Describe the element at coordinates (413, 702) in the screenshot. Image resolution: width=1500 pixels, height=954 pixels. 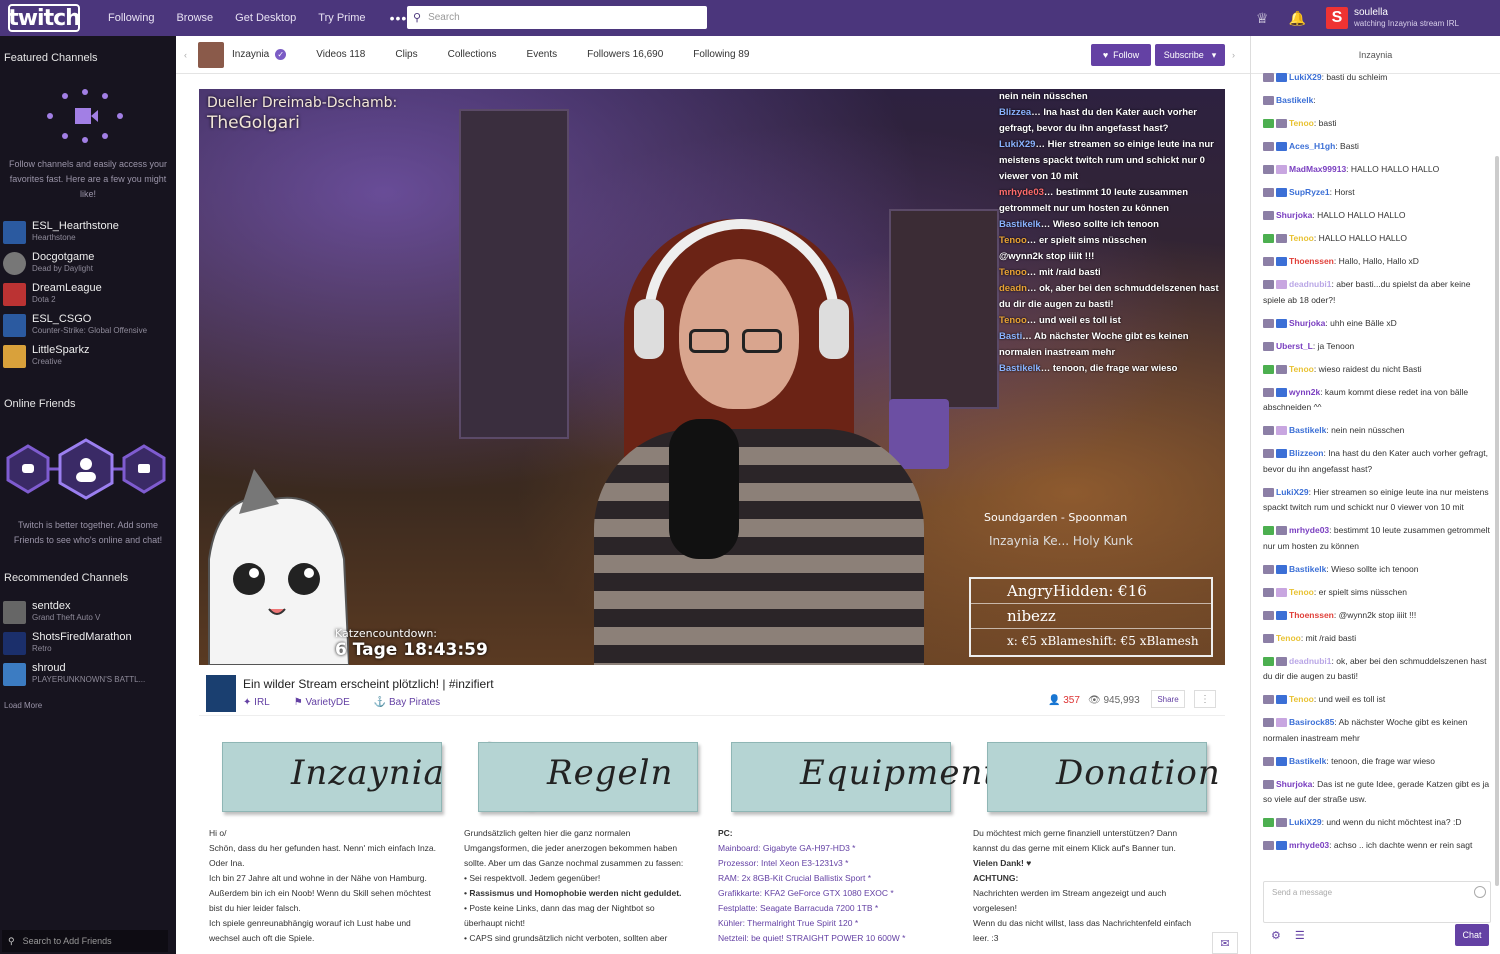
I see `tag-team: ⚓ Bay Pirates` at that location.